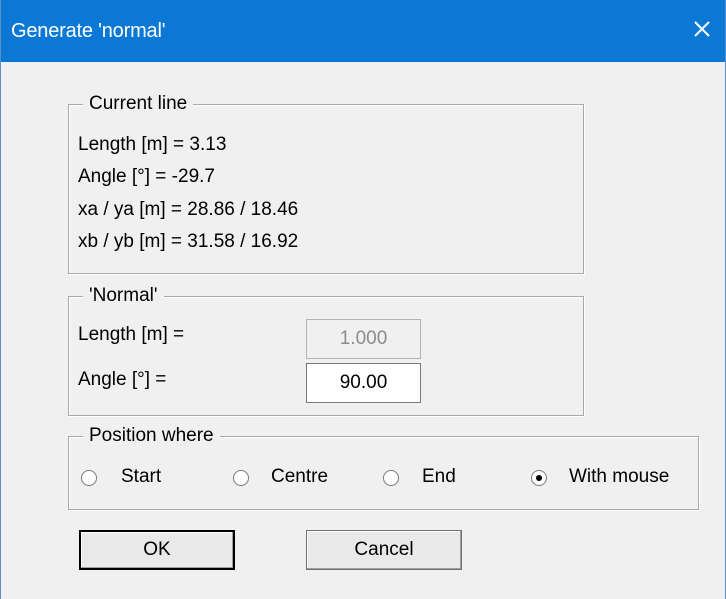 The image size is (726, 599). Describe the element at coordinates (539, 478) in the screenshot. I see `radio-with-mouse` at that location.